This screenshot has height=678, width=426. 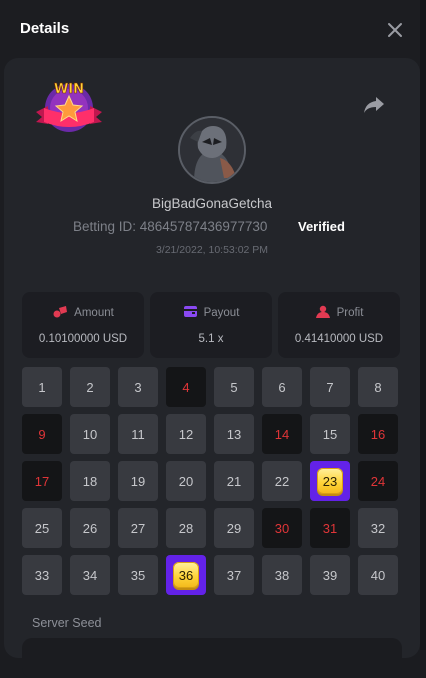 What do you see at coordinates (211, 325) in the screenshot?
I see `payout-stat: Payout 5.1 x` at bounding box center [211, 325].